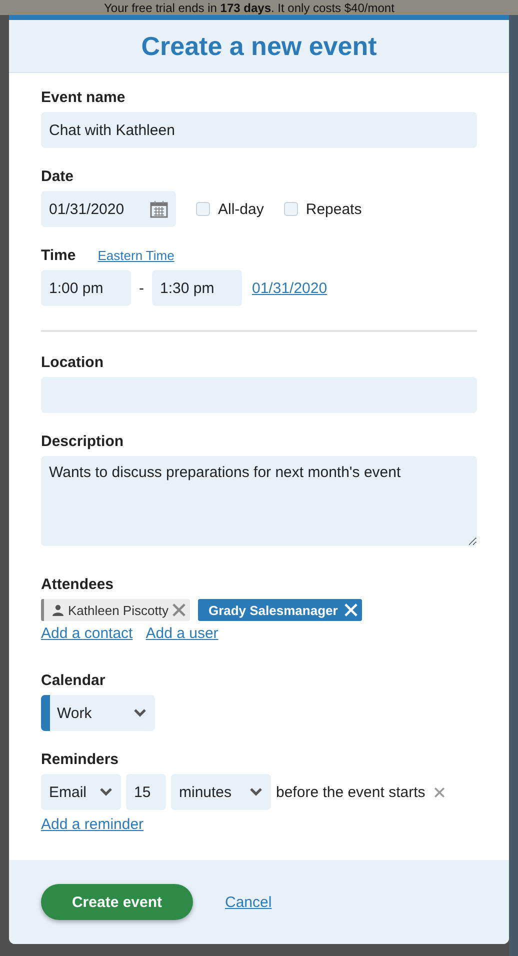 The width and height of the screenshot is (518, 956). Describe the element at coordinates (80, 759) in the screenshot. I see `field-label: Reminders` at that location.